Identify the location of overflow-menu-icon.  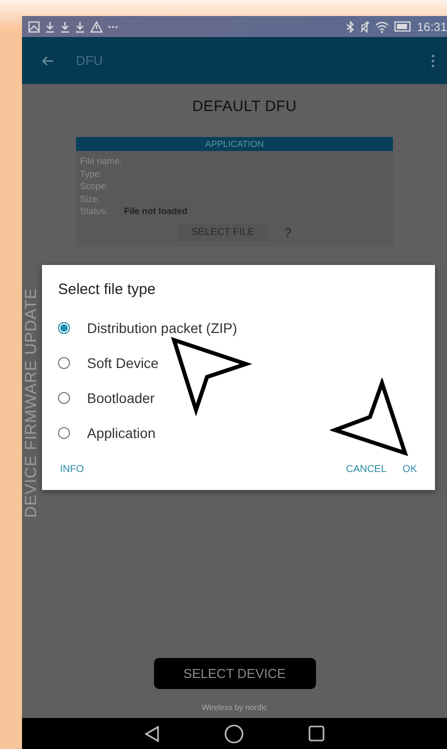
(433, 61).